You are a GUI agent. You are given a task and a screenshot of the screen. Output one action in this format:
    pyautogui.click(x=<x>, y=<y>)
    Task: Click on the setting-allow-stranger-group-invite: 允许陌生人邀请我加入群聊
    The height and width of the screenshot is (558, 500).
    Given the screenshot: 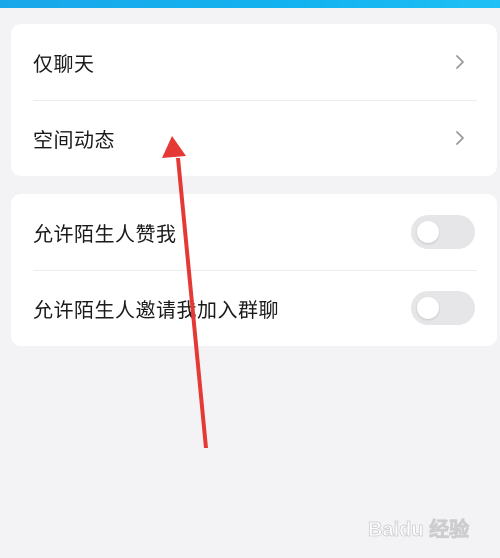 What is the action you would take?
    pyautogui.click(x=254, y=308)
    